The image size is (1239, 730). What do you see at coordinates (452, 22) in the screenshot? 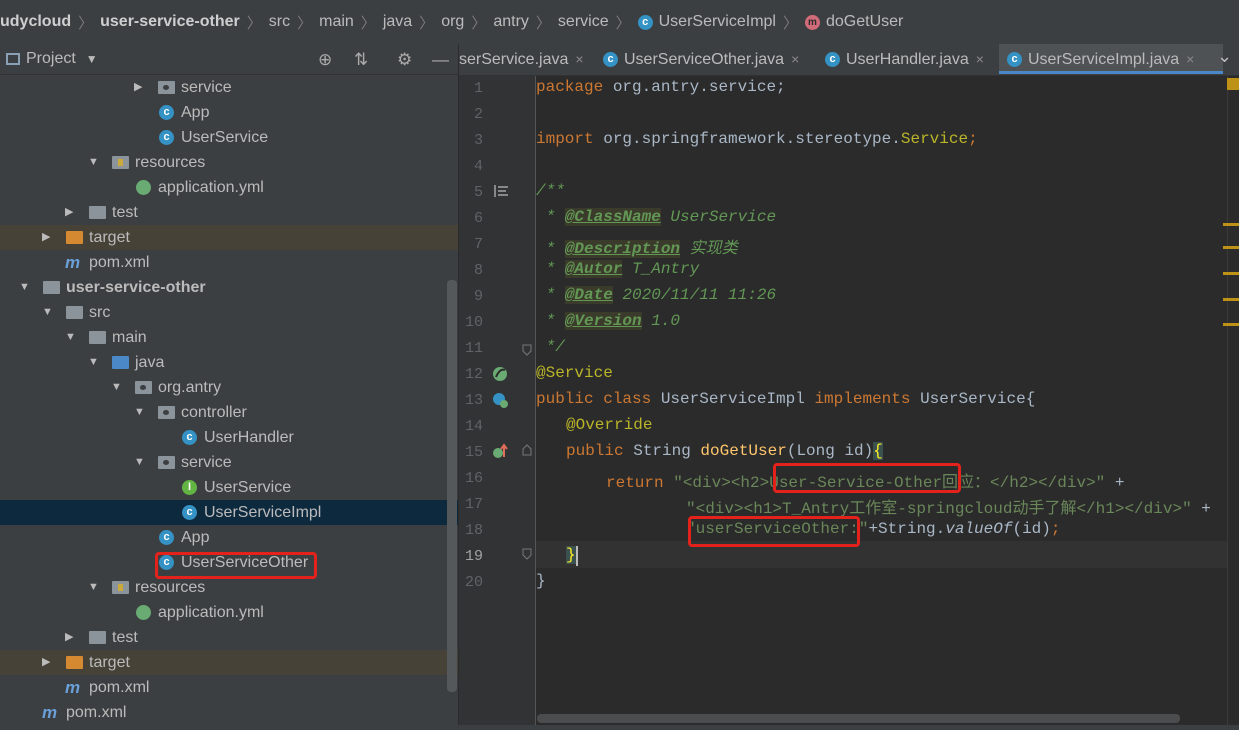
I see `breadcrumb-org: org` at bounding box center [452, 22].